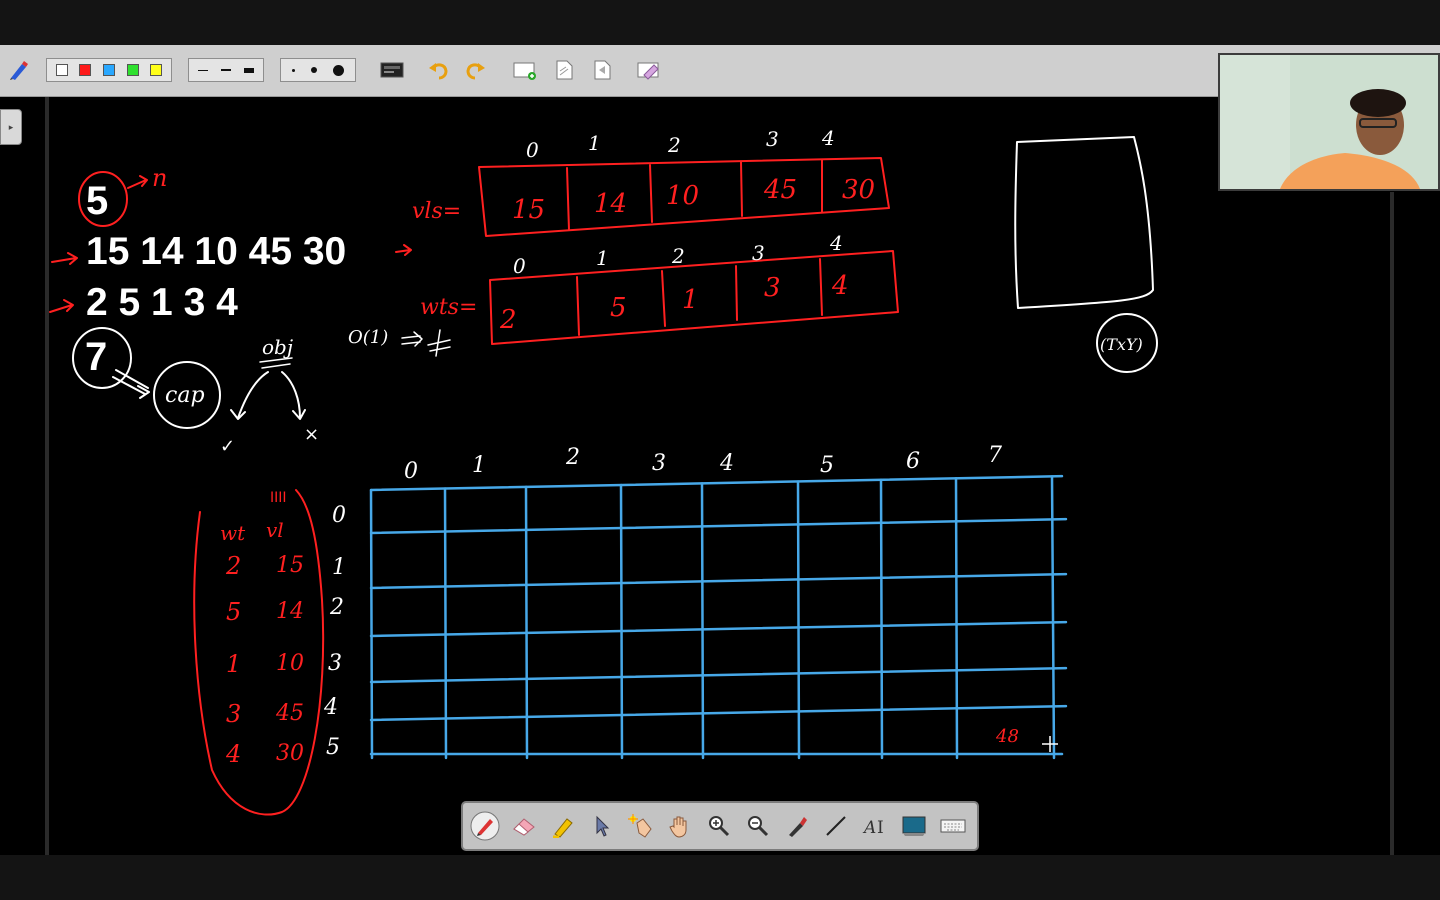 The height and width of the screenshot is (900, 1440). What do you see at coordinates (995, 455) in the screenshot?
I see `dp-col-label: 7` at bounding box center [995, 455].